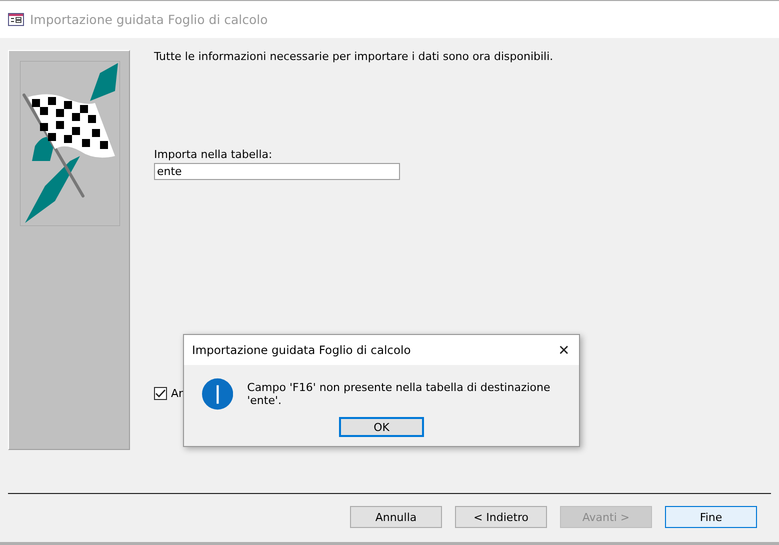 The height and width of the screenshot is (545, 779). I want to click on checkbox, so click(160, 393).